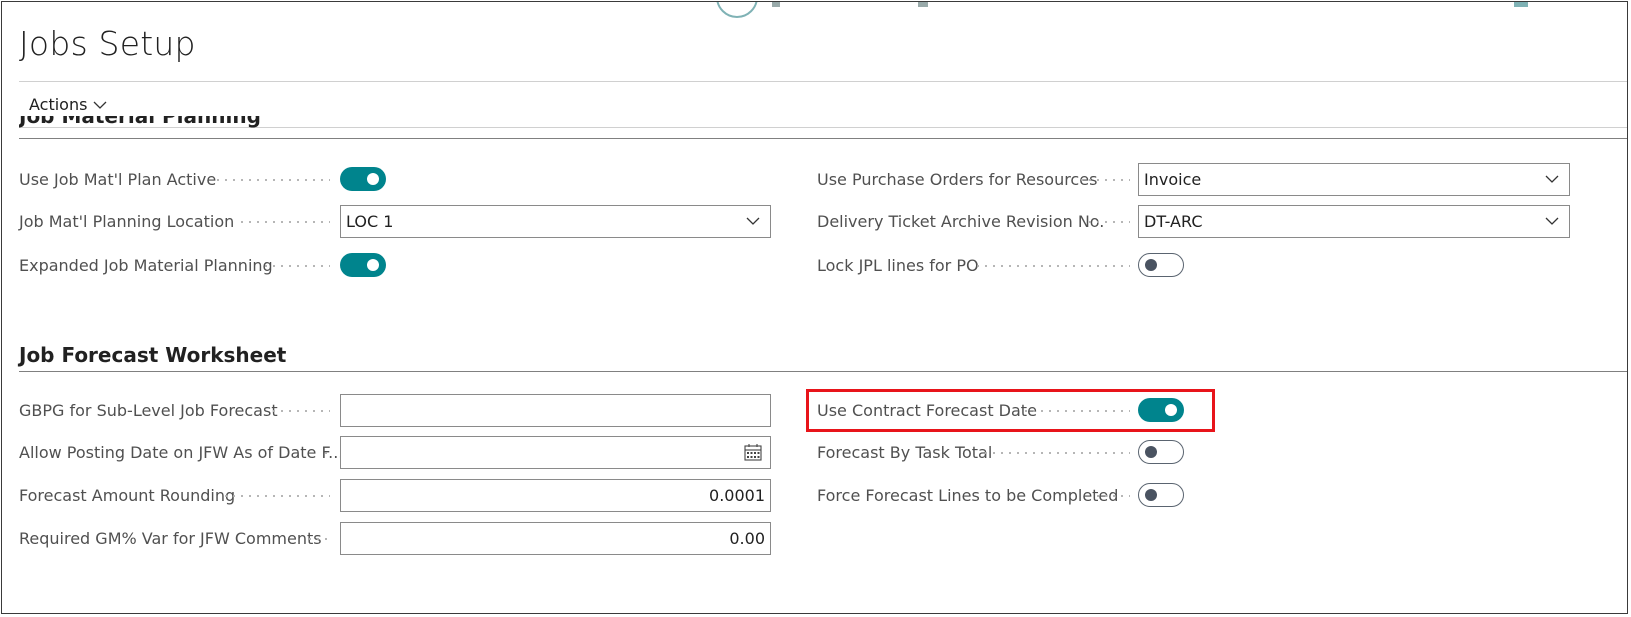  I want to click on title-divider, so click(823, 81).